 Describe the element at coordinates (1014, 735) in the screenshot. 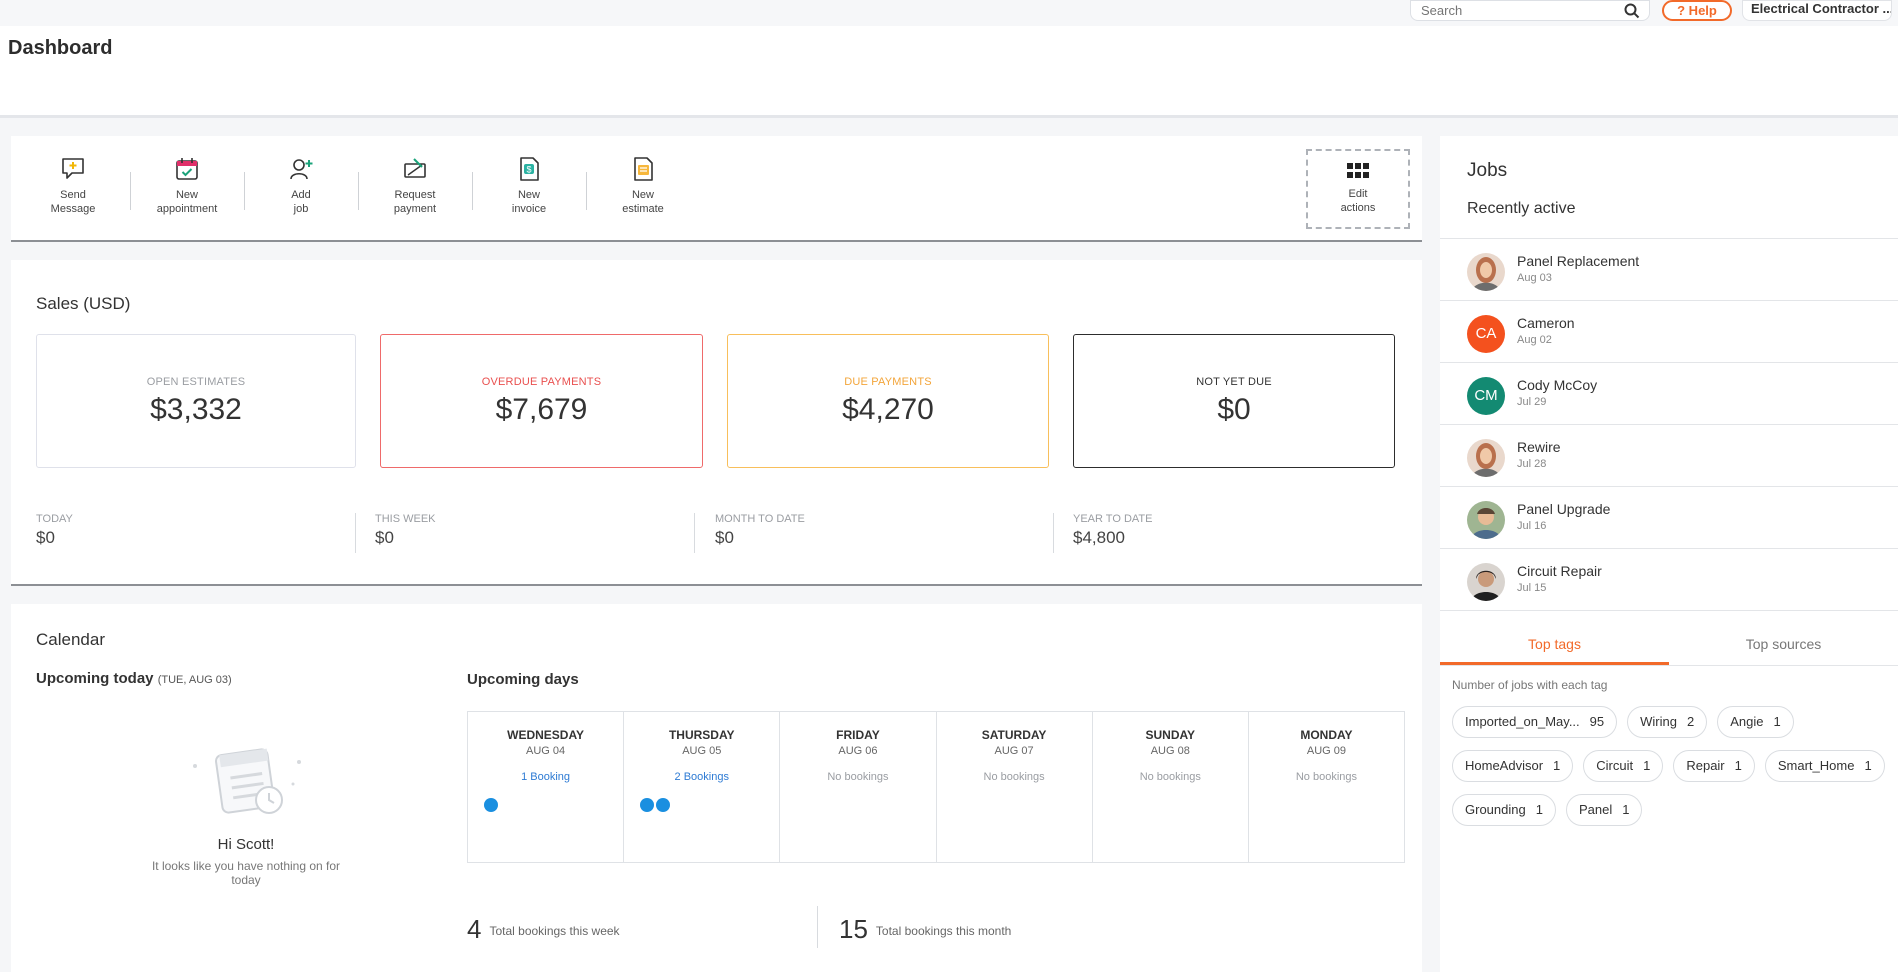

I see `day-name: SATURDAY` at that location.